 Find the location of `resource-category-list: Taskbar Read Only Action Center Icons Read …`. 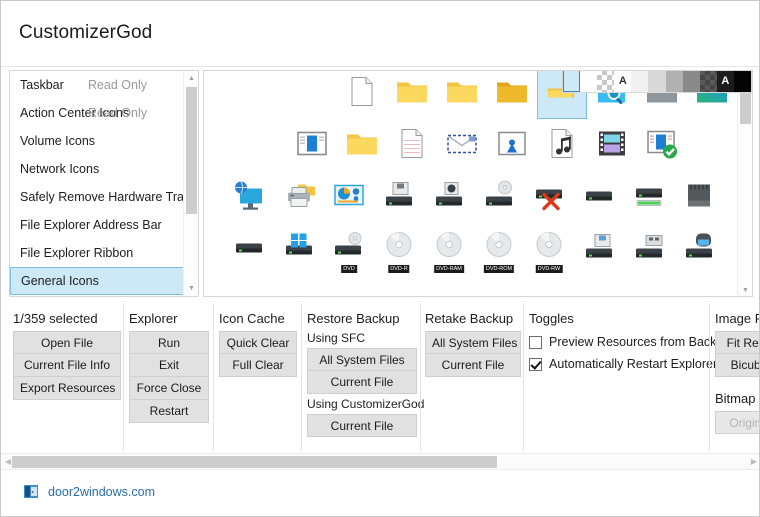

resource-category-list: Taskbar Read Only Action Center Icons Read … is located at coordinates (104, 183).